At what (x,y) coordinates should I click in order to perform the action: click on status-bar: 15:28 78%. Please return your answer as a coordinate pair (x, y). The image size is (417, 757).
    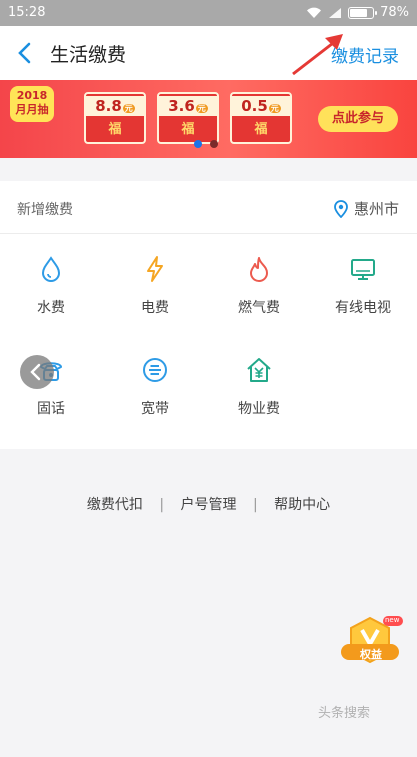
    Looking at the image, I should click on (208, 13).